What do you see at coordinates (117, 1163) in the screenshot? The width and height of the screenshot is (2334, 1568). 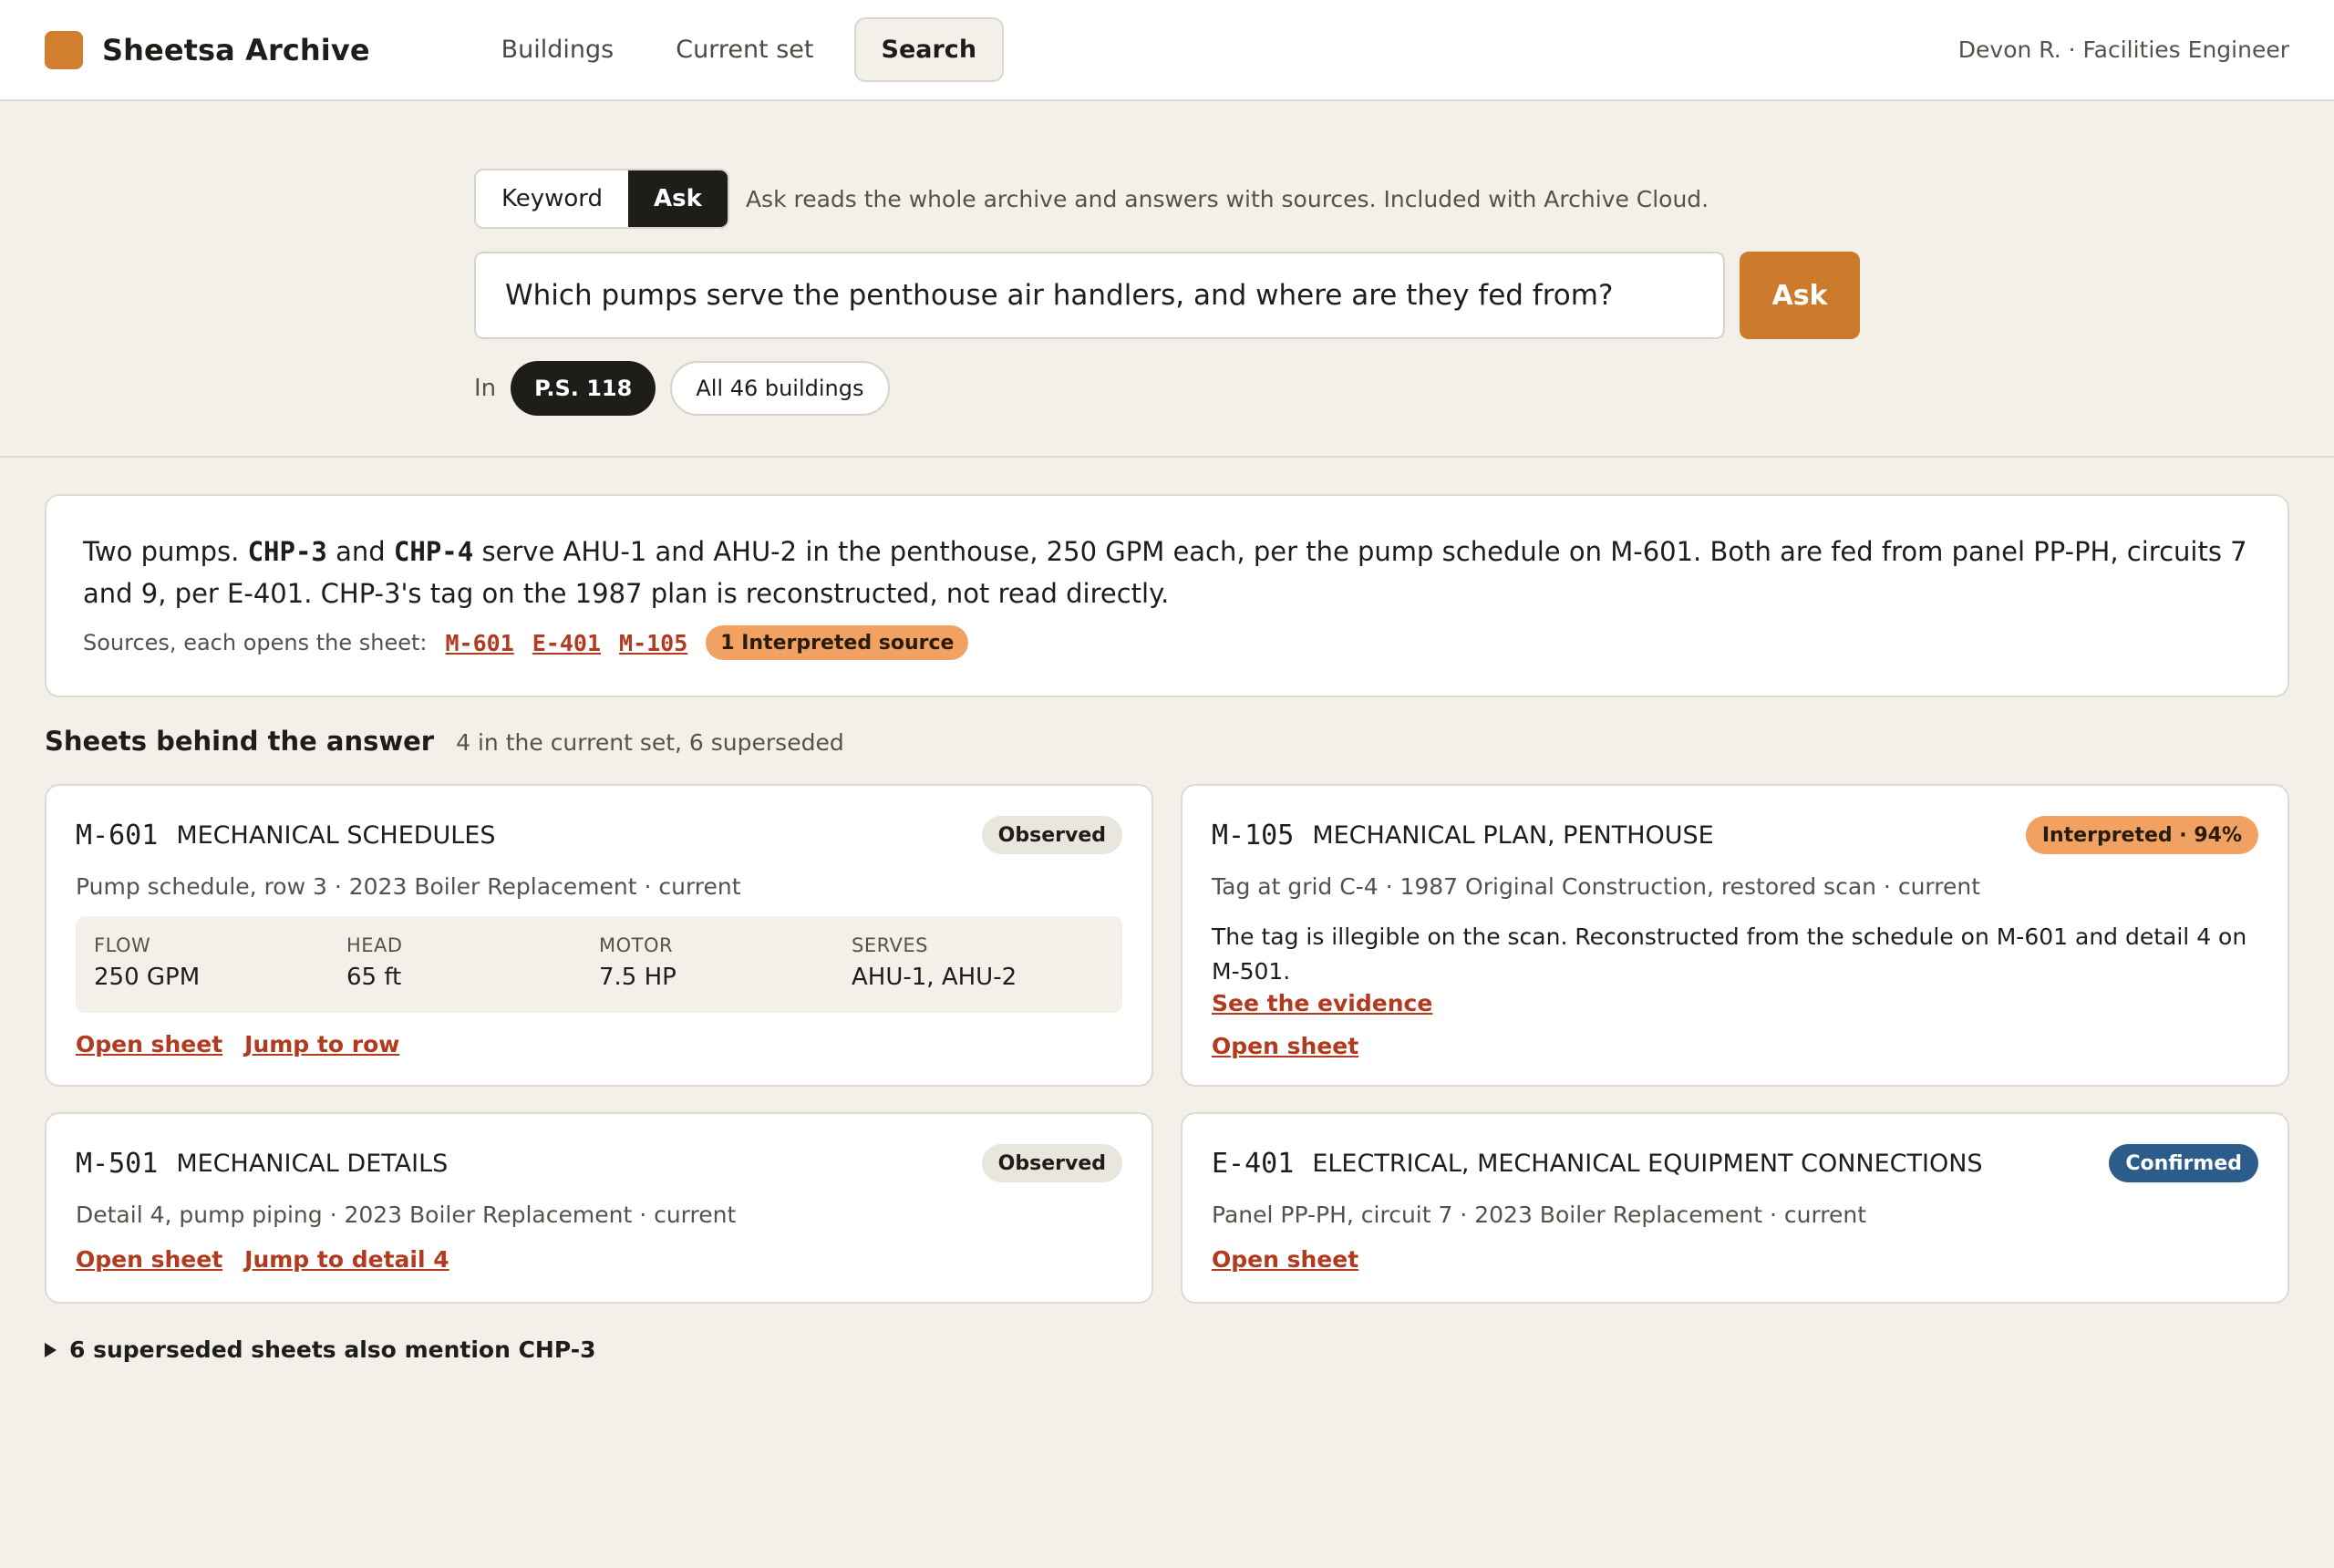 I see `sheet-code: M-501` at bounding box center [117, 1163].